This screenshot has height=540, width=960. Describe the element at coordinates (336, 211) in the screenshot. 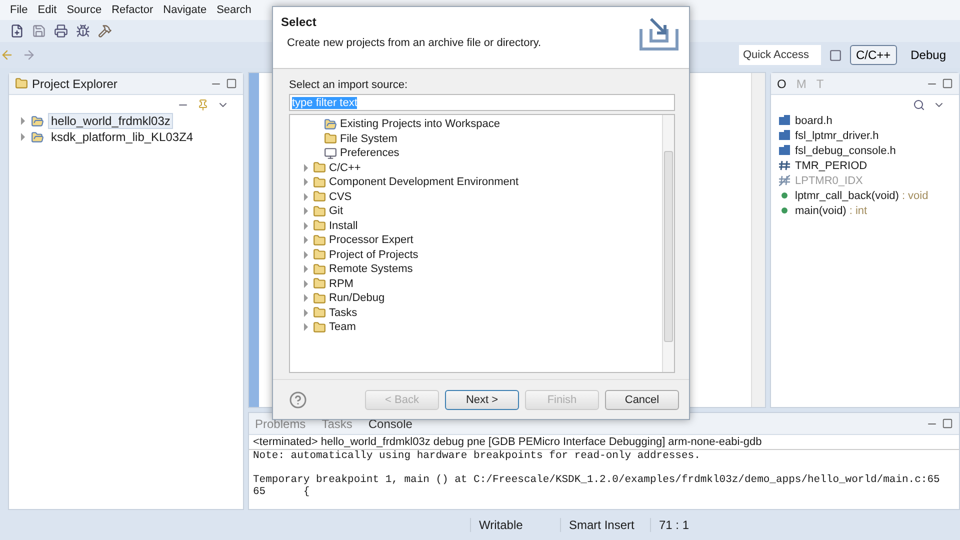

I see `category-item: Git` at that location.